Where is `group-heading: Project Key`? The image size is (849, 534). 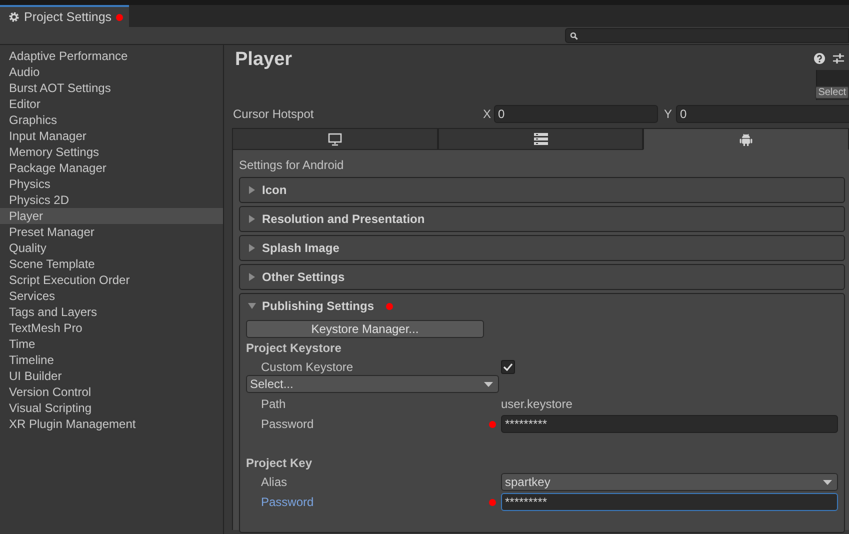 group-heading: Project Key is located at coordinates (280, 463).